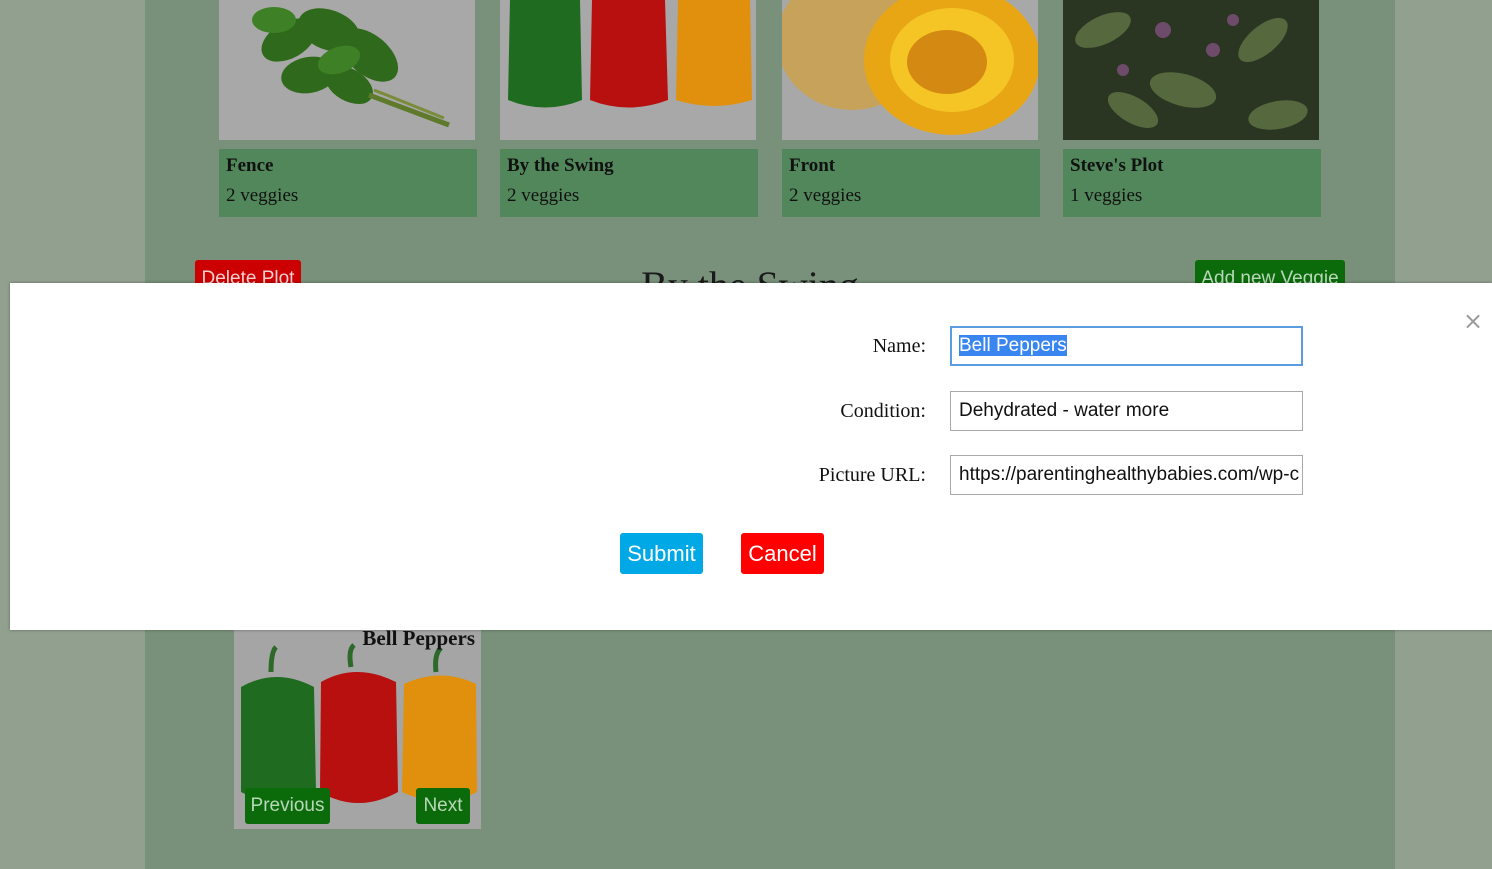 Image resolution: width=1492 pixels, height=869 pixels. What do you see at coordinates (357, 729) in the screenshot?
I see `veggie-card: Bell Peppers Previous Next` at bounding box center [357, 729].